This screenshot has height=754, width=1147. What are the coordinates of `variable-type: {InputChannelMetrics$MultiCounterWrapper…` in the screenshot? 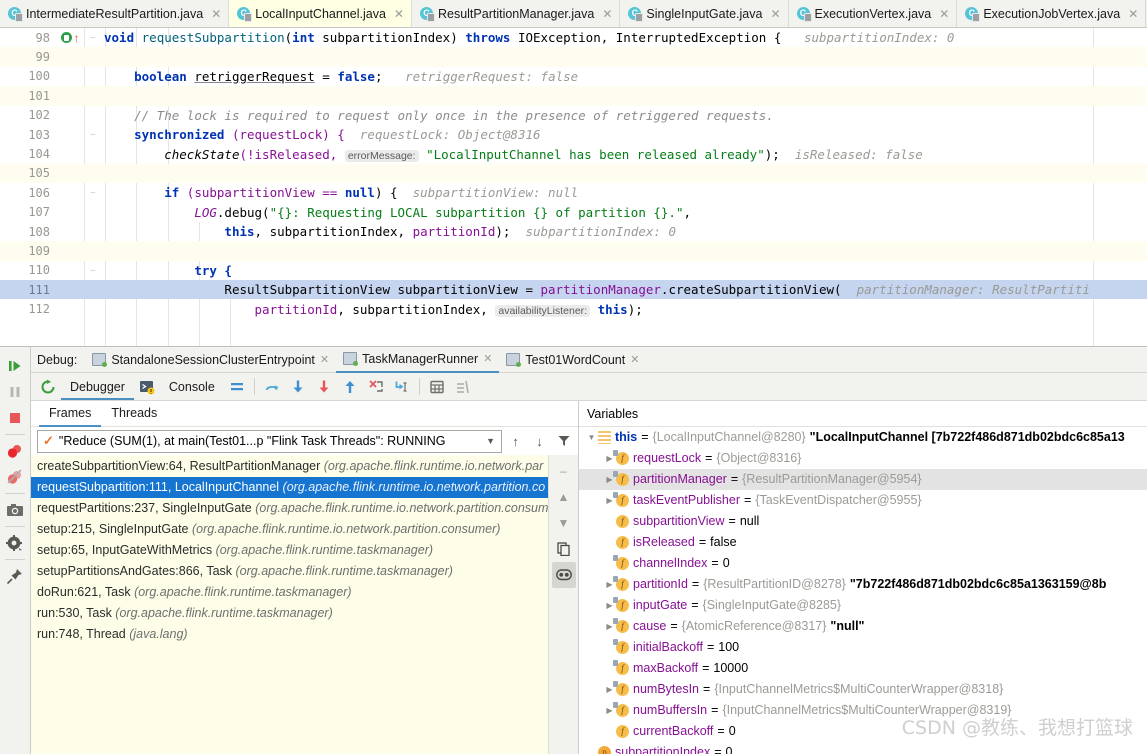 It's located at (867, 710).